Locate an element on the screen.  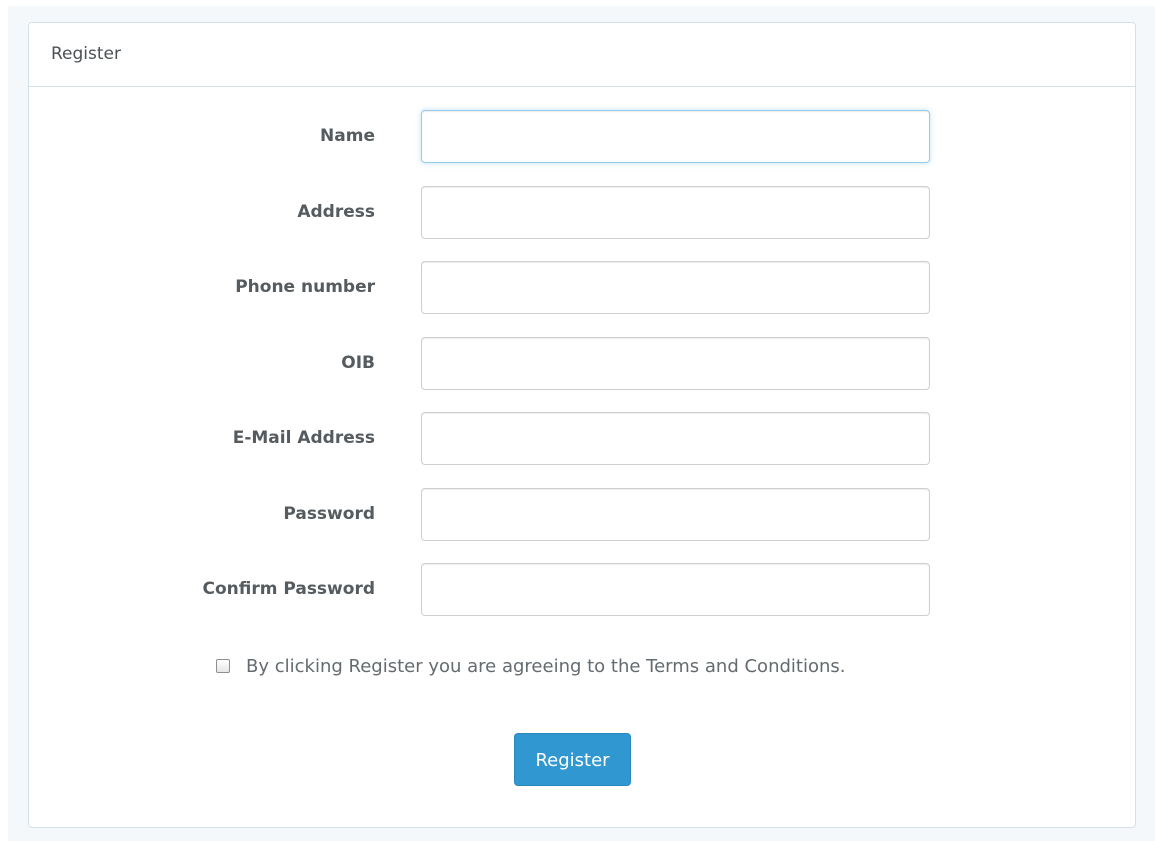
oib-field is located at coordinates (675, 363).